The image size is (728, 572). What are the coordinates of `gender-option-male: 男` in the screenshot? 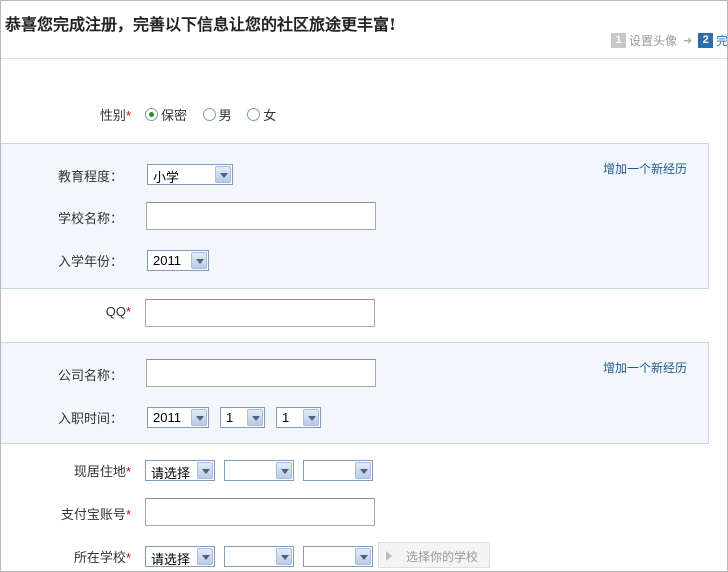 It's located at (225, 115).